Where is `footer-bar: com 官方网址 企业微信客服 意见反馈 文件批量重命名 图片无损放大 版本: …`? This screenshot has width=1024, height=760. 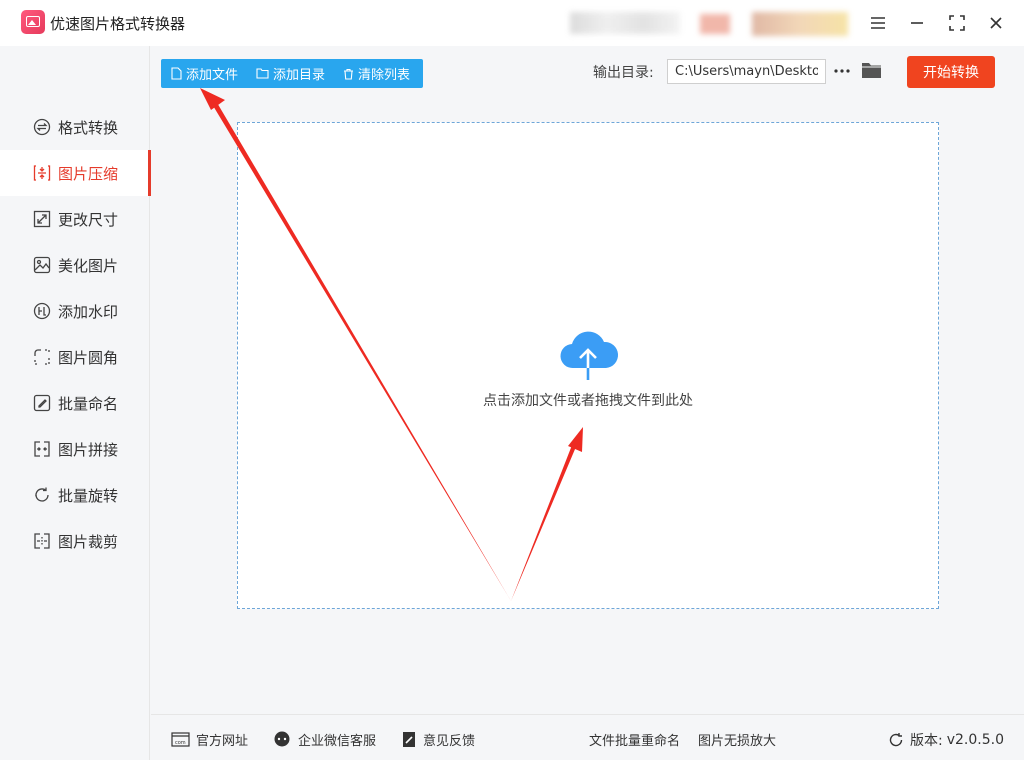
footer-bar: com 官方网址 企业微信客服 意见反馈 文件批量重命名 图片无损放大 版本: … is located at coordinates (587, 737).